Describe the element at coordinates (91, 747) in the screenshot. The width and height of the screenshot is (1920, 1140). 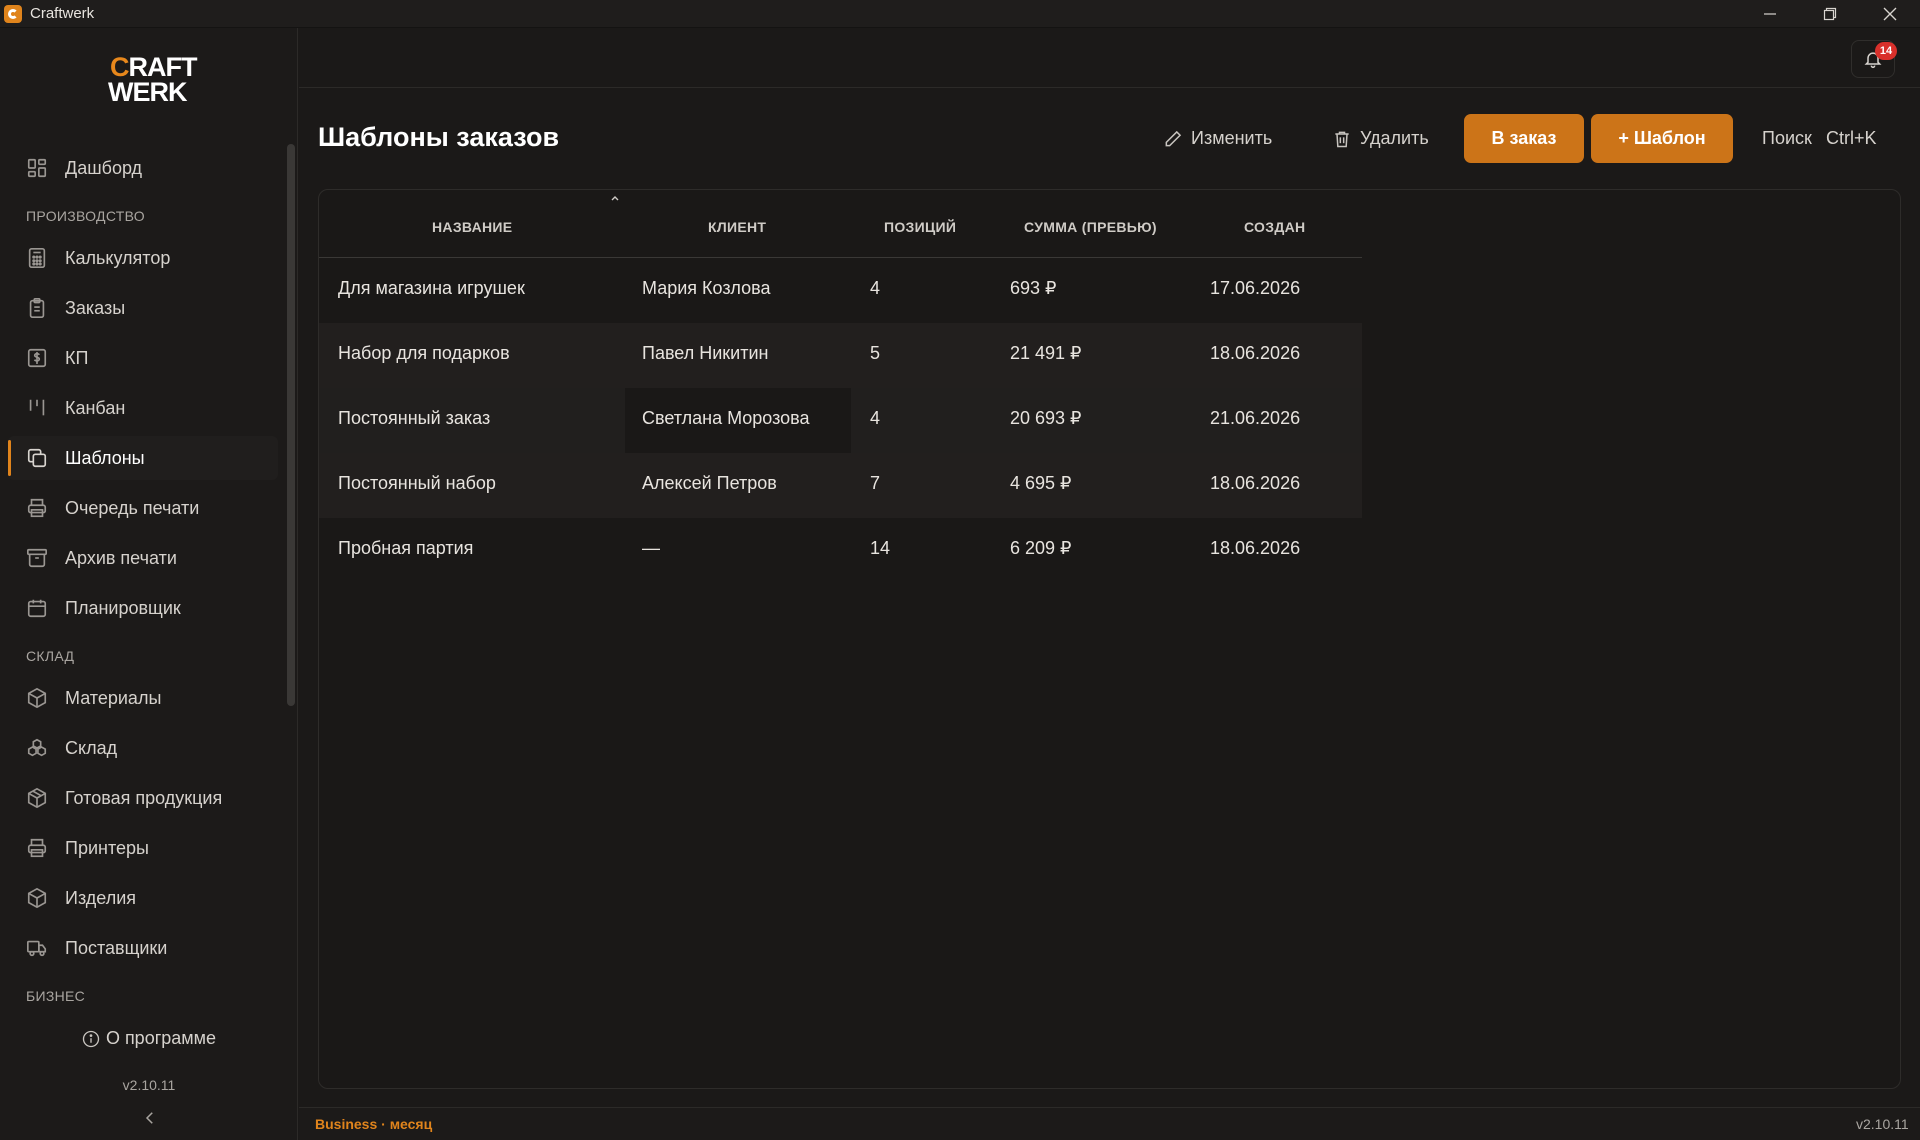
I see `sidebar-item-label: Склад` at that location.